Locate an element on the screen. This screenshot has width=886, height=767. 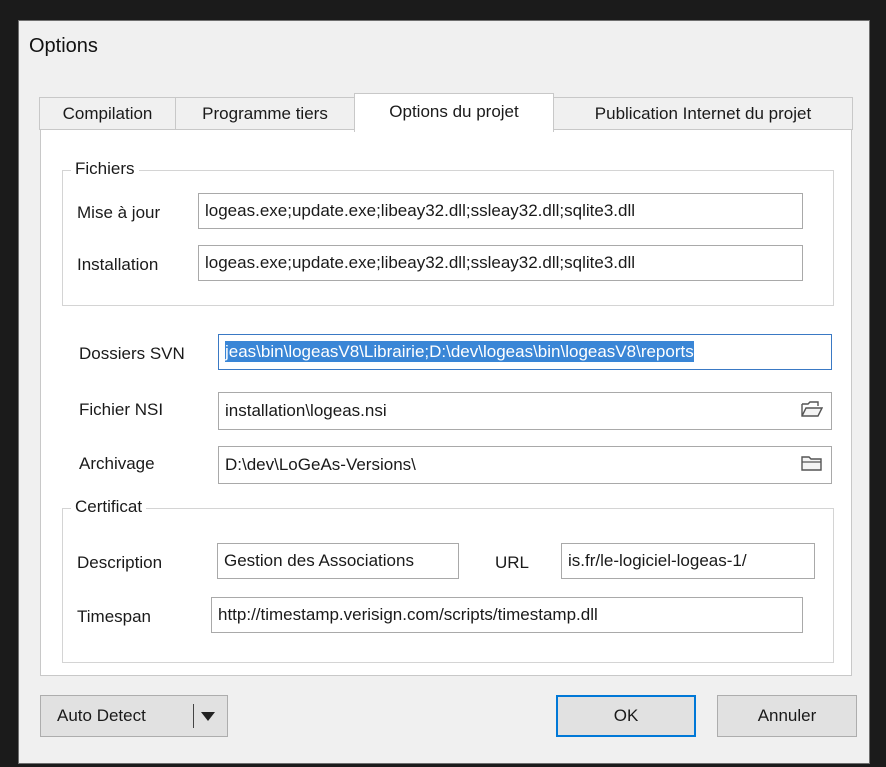
archivage-value: D:\dev\LoGeAs-Versions\ is located at coordinates (320, 464).